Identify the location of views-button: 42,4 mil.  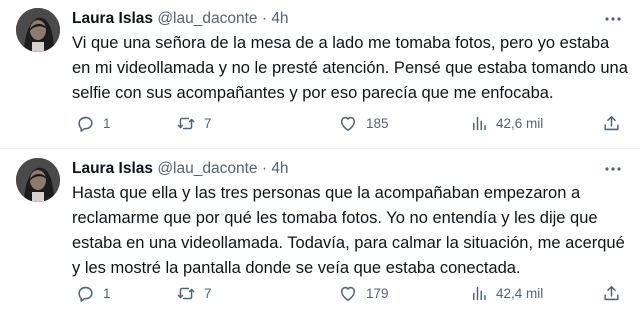
(506, 293).